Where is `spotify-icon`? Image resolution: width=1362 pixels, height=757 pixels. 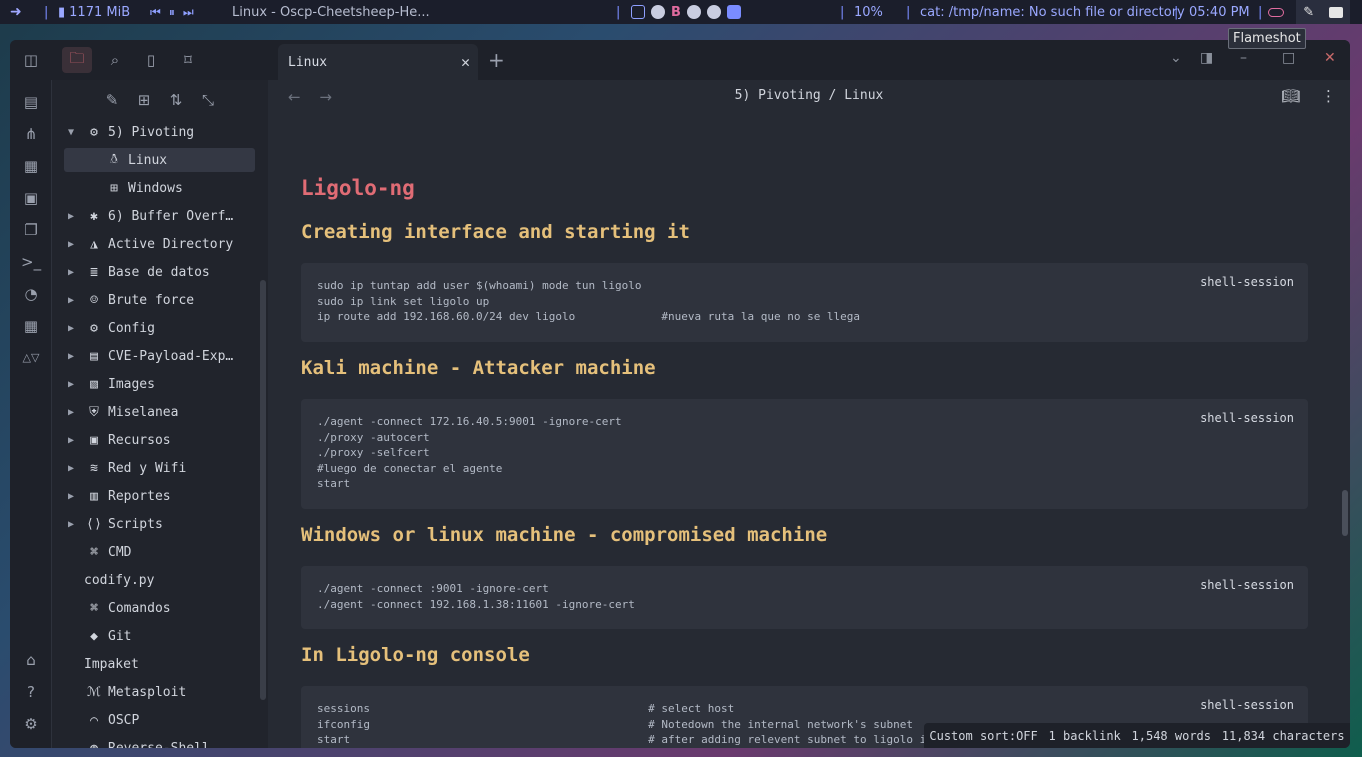 spotify-icon is located at coordinates (713, 12).